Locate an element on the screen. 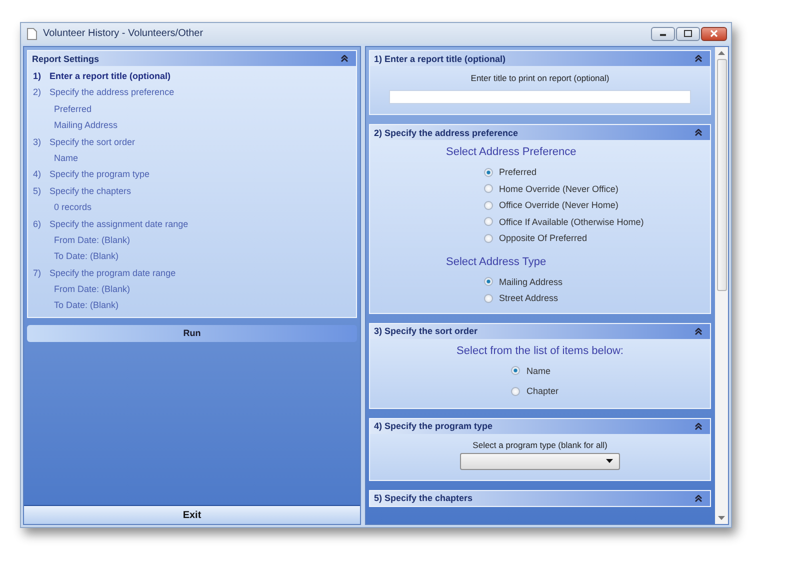  maximize-button is located at coordinates (688, 33).